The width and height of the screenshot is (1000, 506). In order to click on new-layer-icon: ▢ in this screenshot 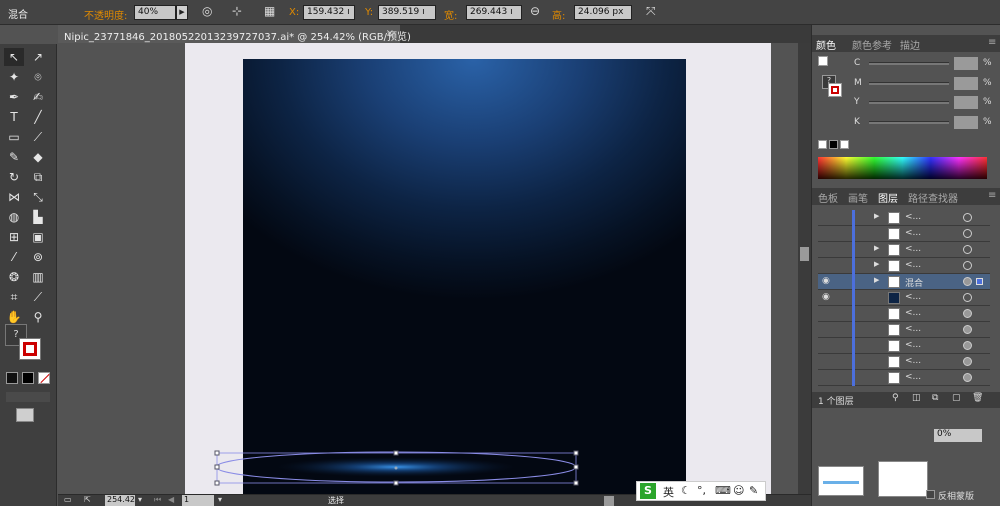, I will do `click(956, 398)`.